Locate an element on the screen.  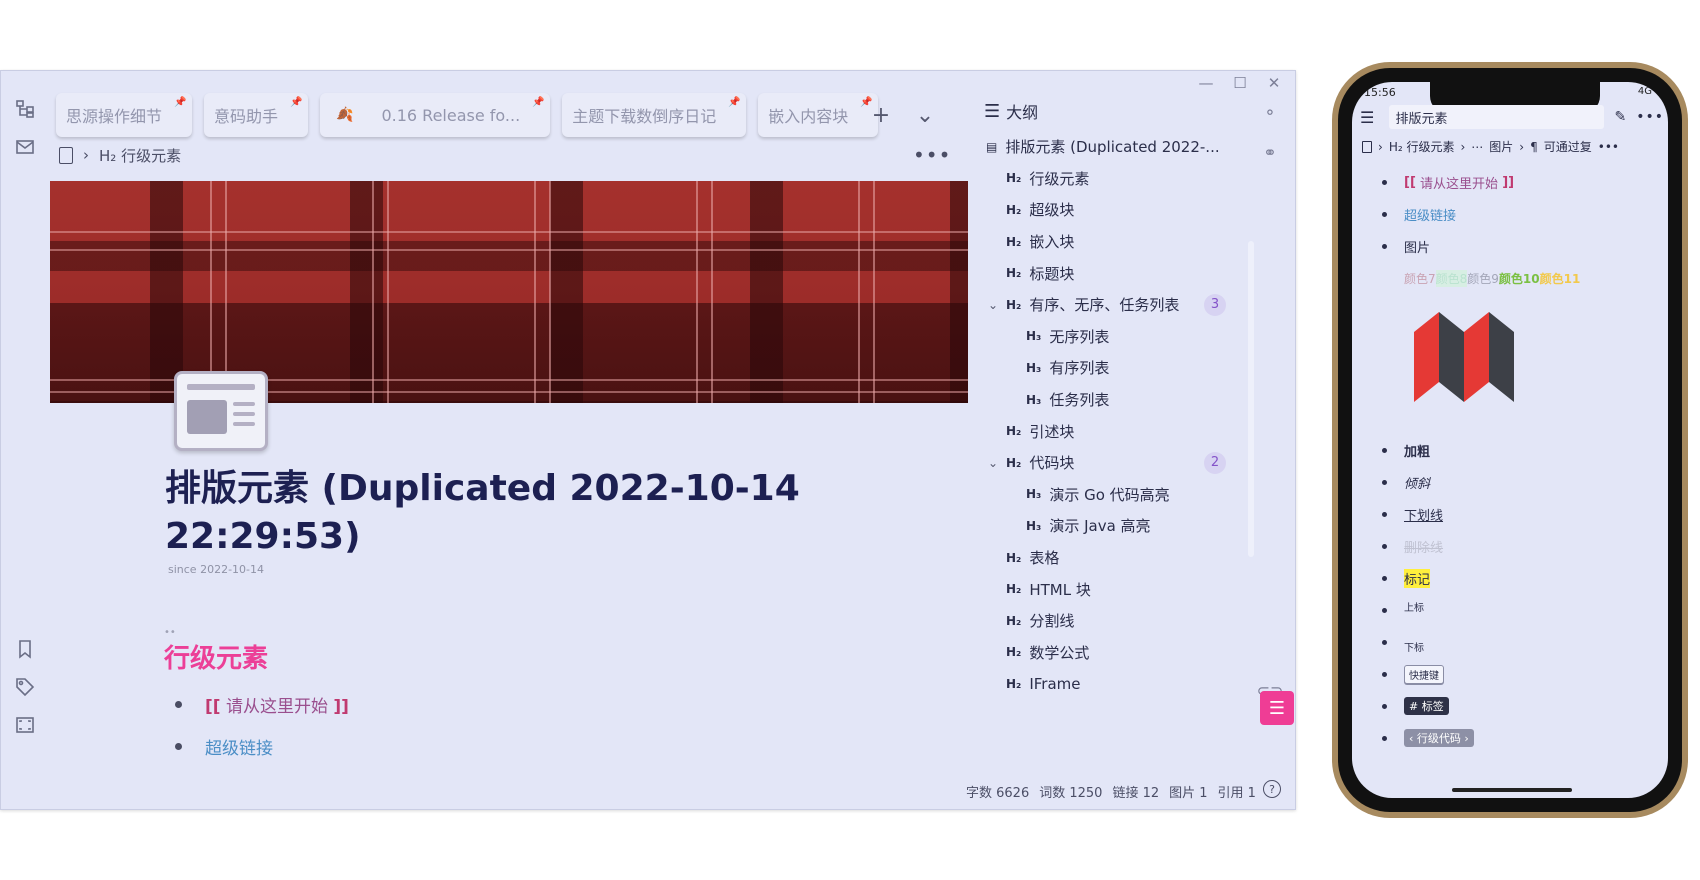
list-item: 上标 is located at coordinates (1517, 610).